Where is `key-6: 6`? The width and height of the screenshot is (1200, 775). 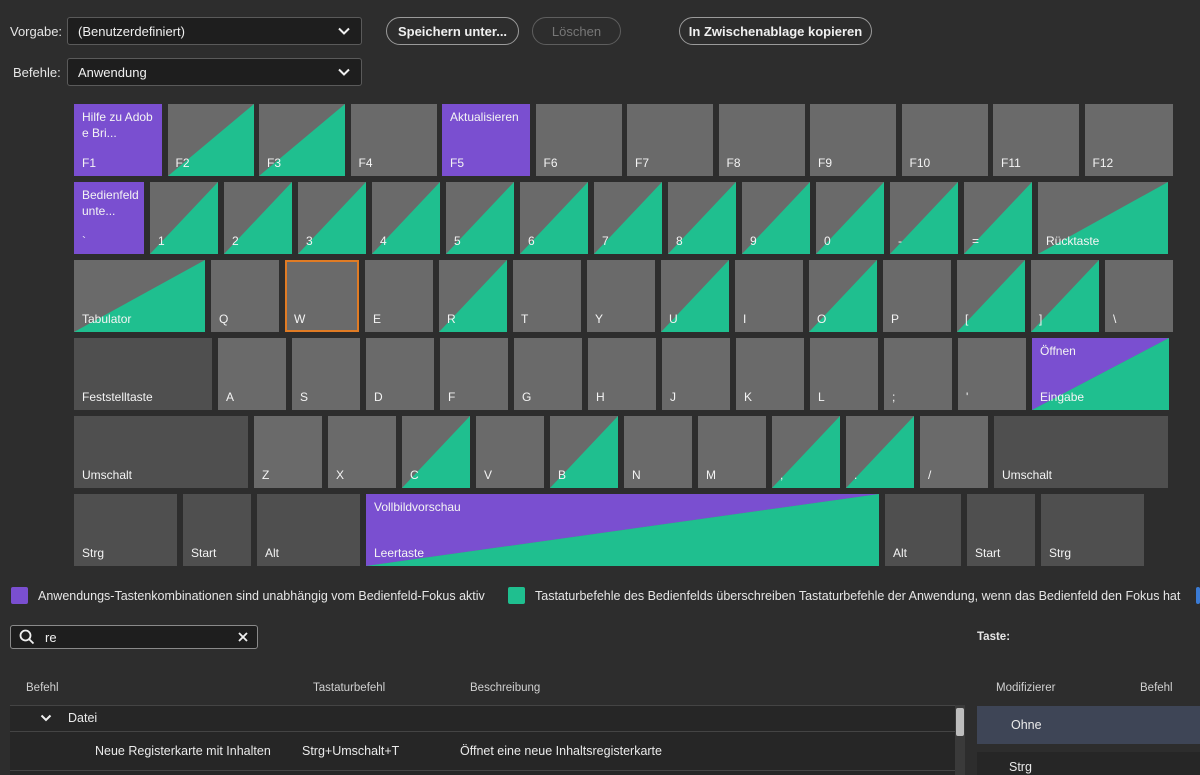 key-6: 6 is located at coordinates (554, 218).